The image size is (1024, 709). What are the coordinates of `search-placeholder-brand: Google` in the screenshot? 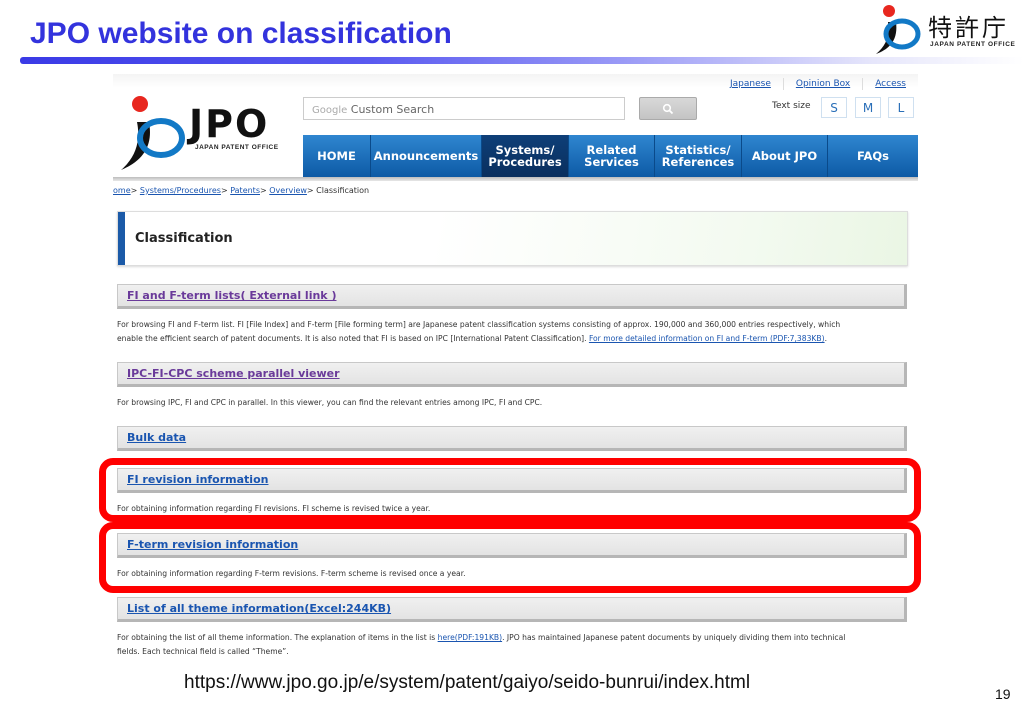 It's located at (330, 110).